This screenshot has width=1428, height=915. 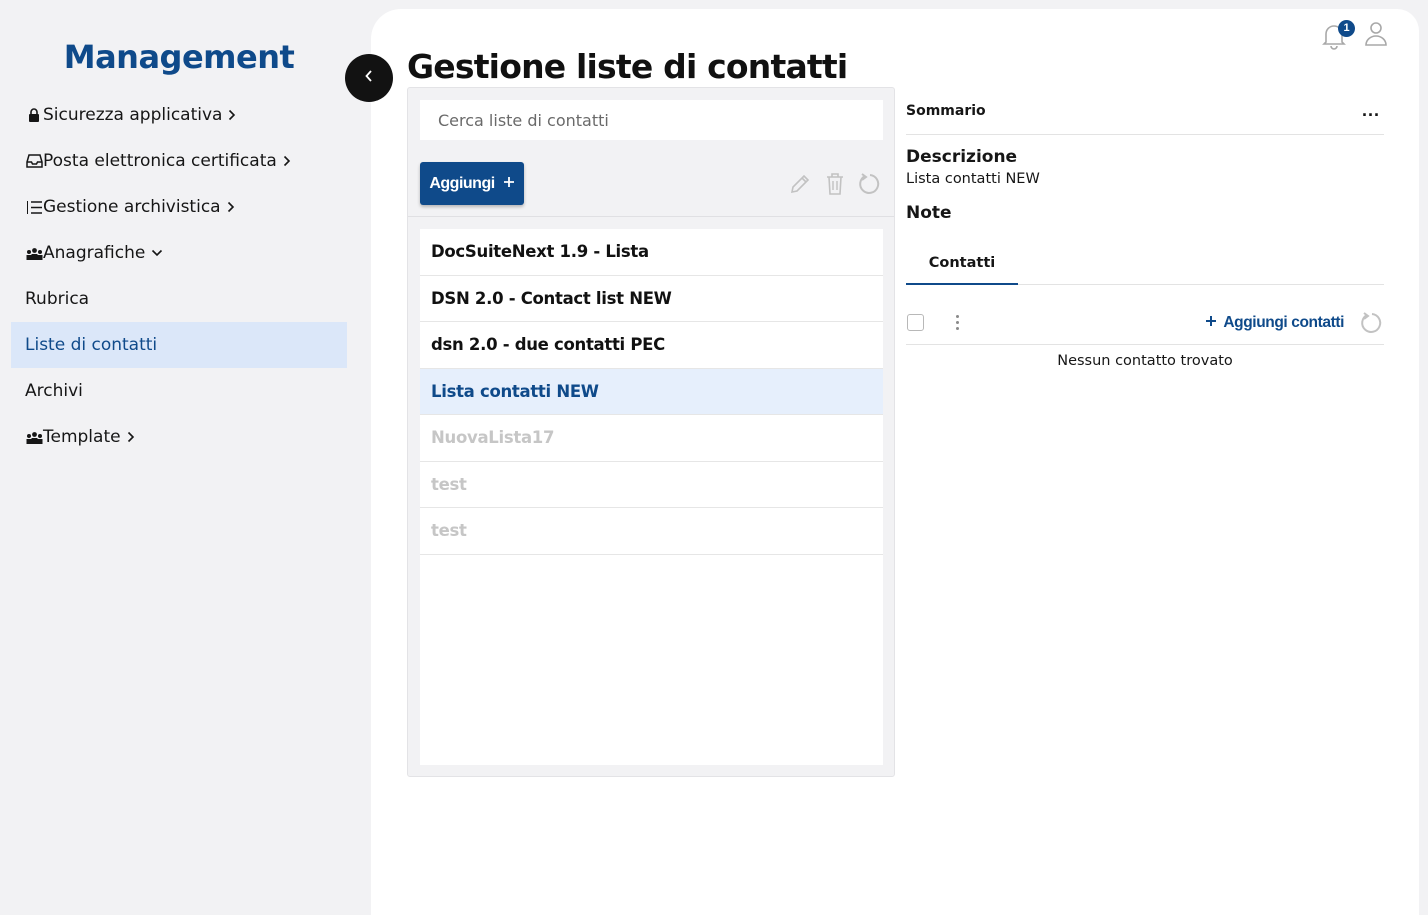 I want to click on add-contacts-button: Aggiungi contatti, so click(x=1274, y=323).